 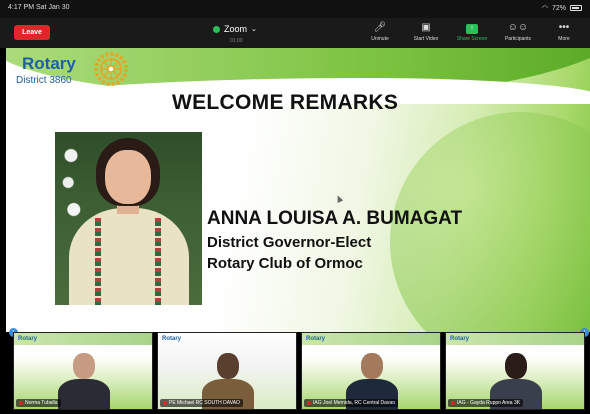 I want to click on share-screen-button: ↑ Share Screen, so click(x=472, y=31).